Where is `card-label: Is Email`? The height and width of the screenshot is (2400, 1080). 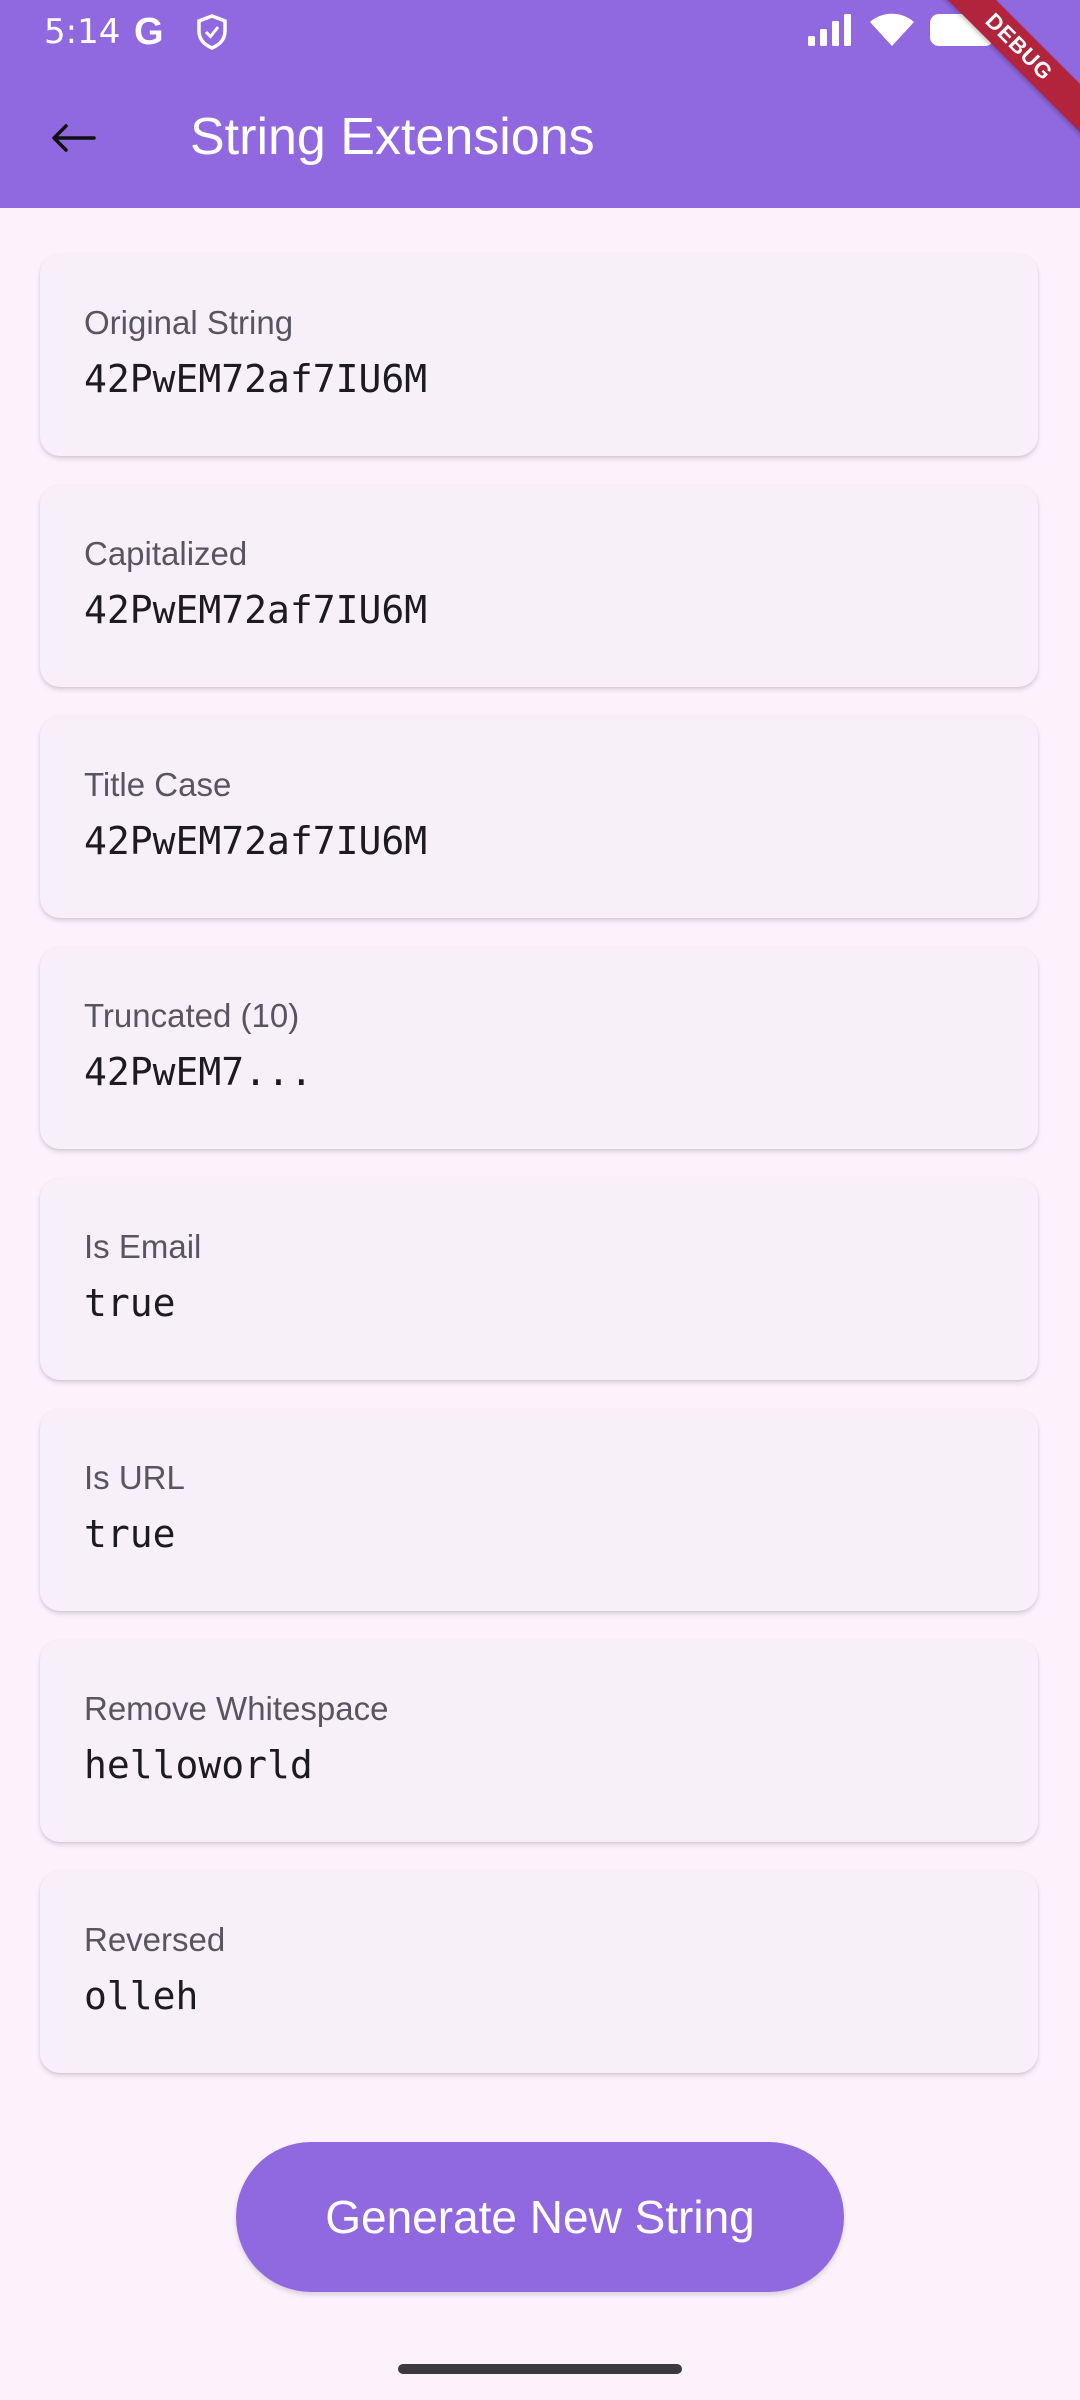
card-label: Is Email is located at coordinates (143, 1246).